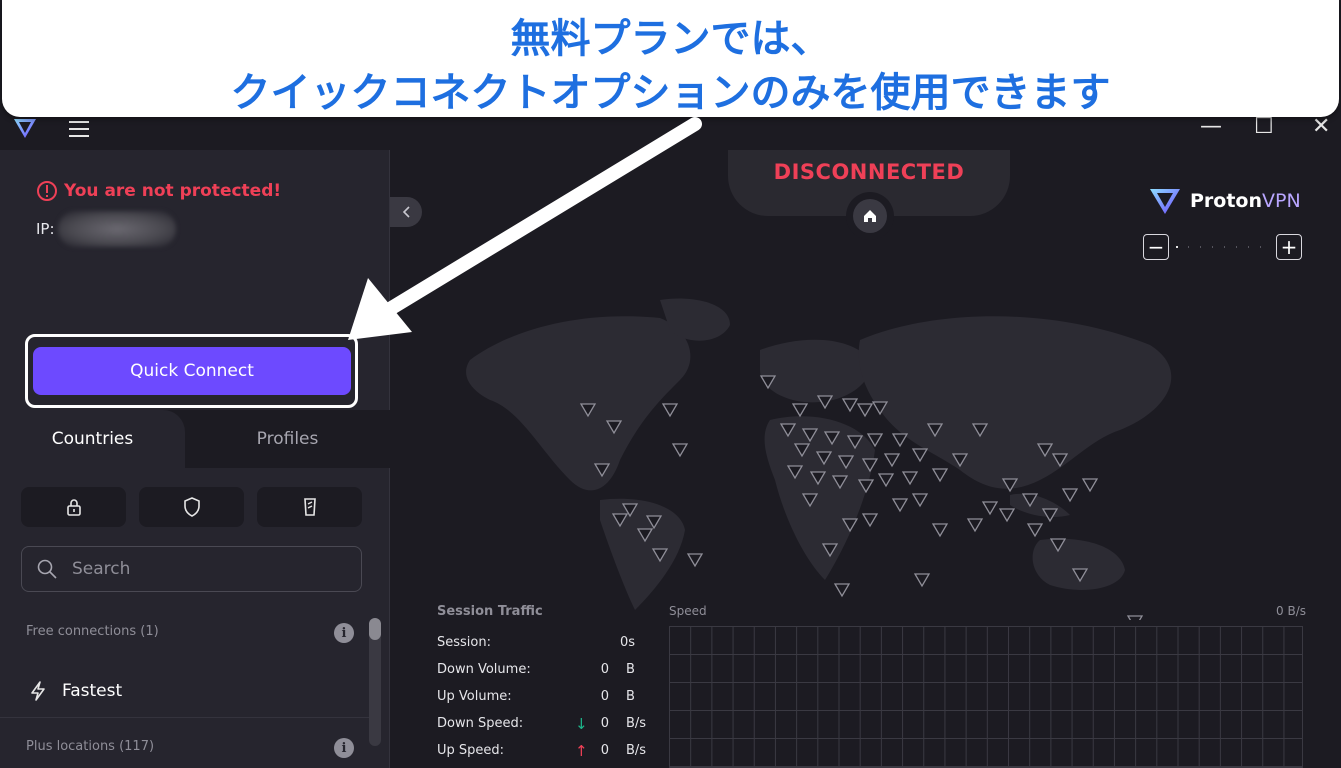 Image resolution: width=1341 pixels, height=768 pixels. Describe the element at coordinates (92, 439) in the screenshot. I see `tab-countries: Countries` at that location.